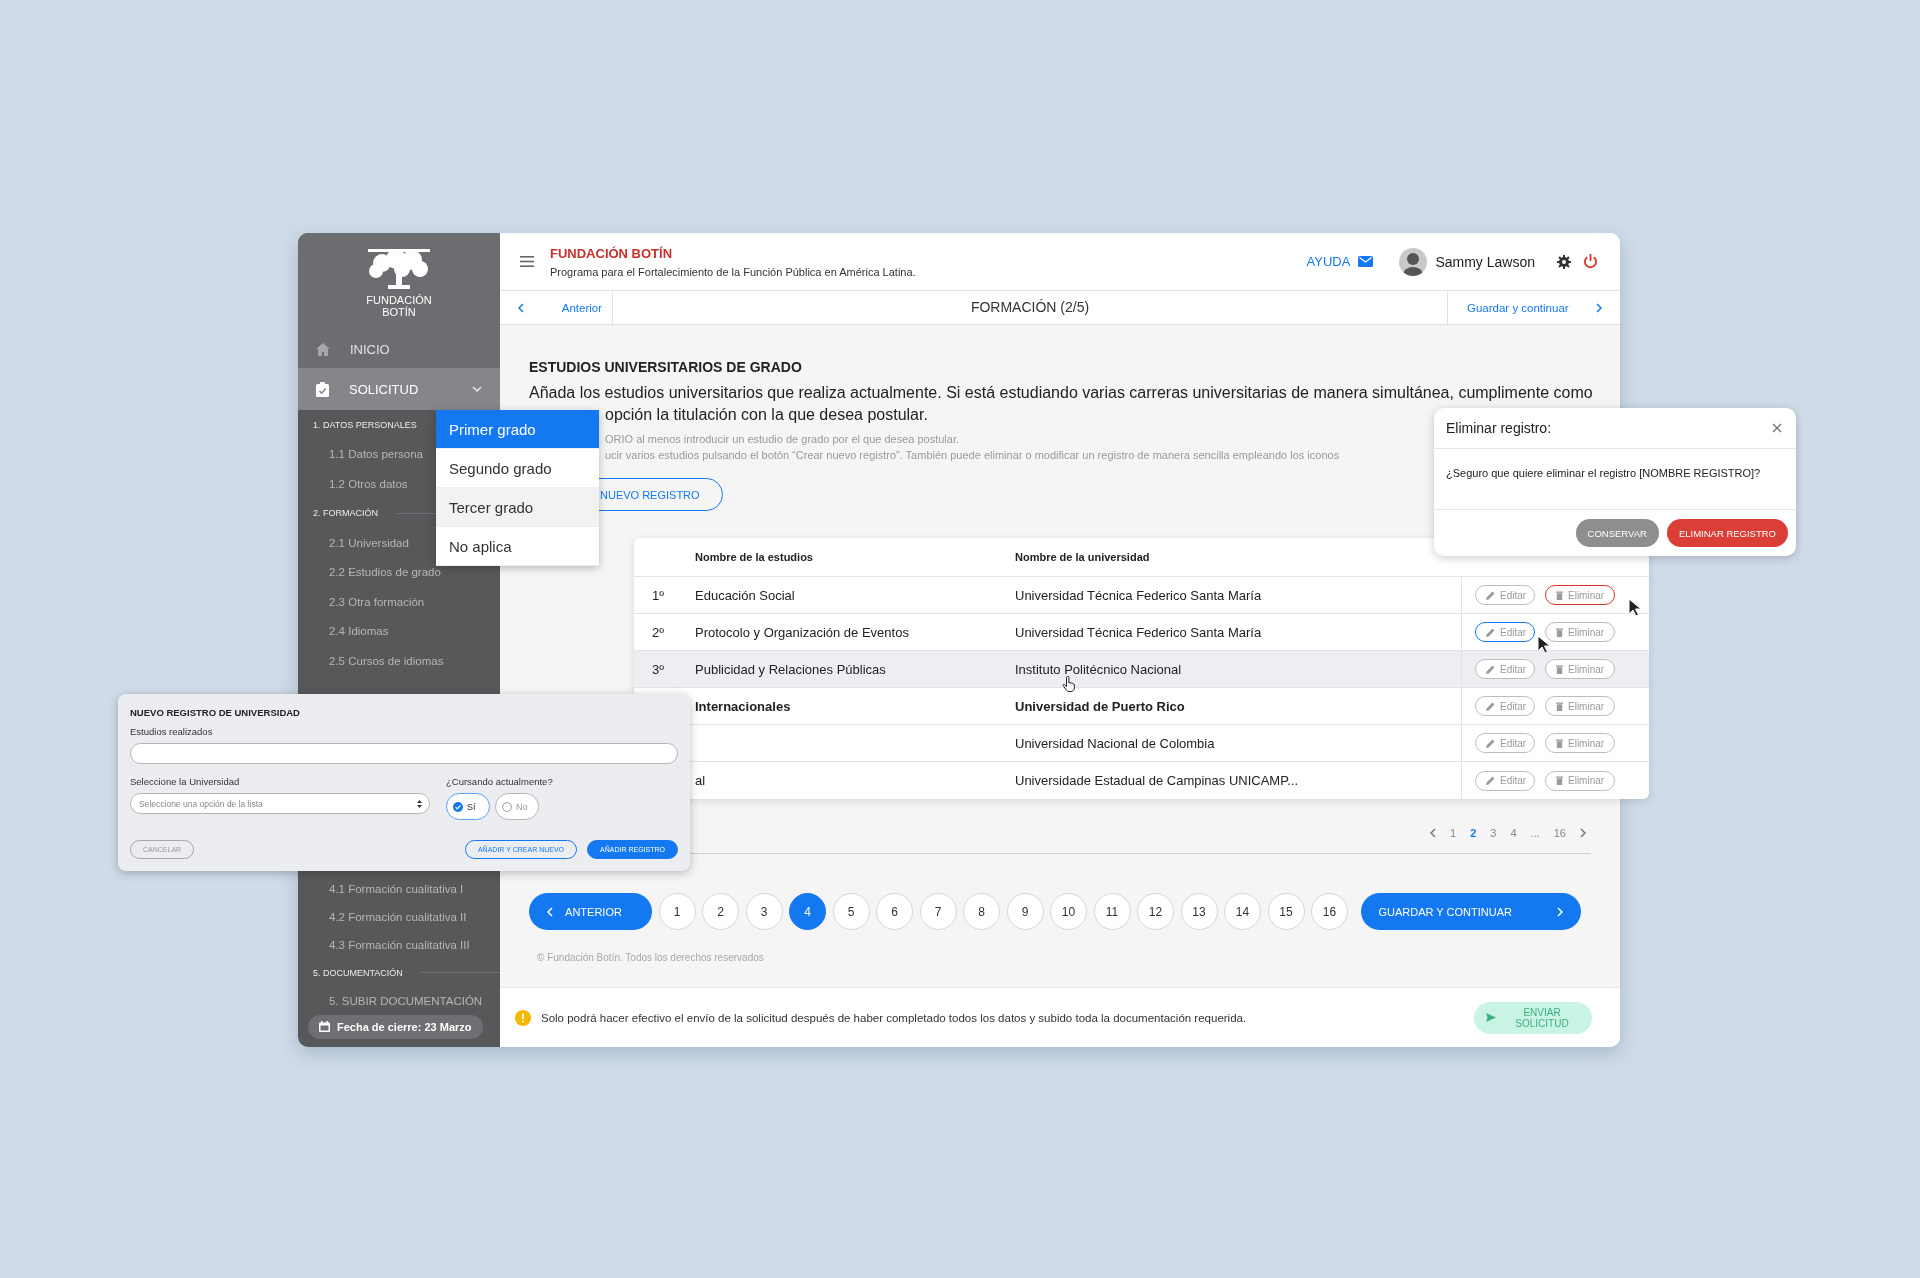 The width and height of the screenshot is (1920, 1278). What do you see at coordinates (1559, 833) in the screenshot?
I see `page-link: 16` at bounding box center [1559, 833].